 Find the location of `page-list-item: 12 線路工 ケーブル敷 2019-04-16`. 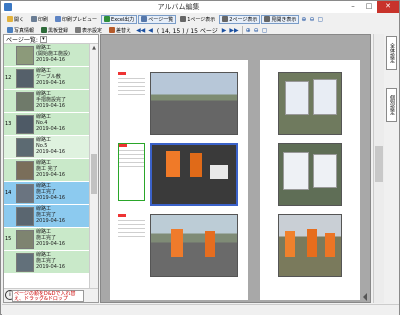

page-list-item: 12 線路工 ケーブル敷 2019-04-16 is located at coordinates (47, 78).